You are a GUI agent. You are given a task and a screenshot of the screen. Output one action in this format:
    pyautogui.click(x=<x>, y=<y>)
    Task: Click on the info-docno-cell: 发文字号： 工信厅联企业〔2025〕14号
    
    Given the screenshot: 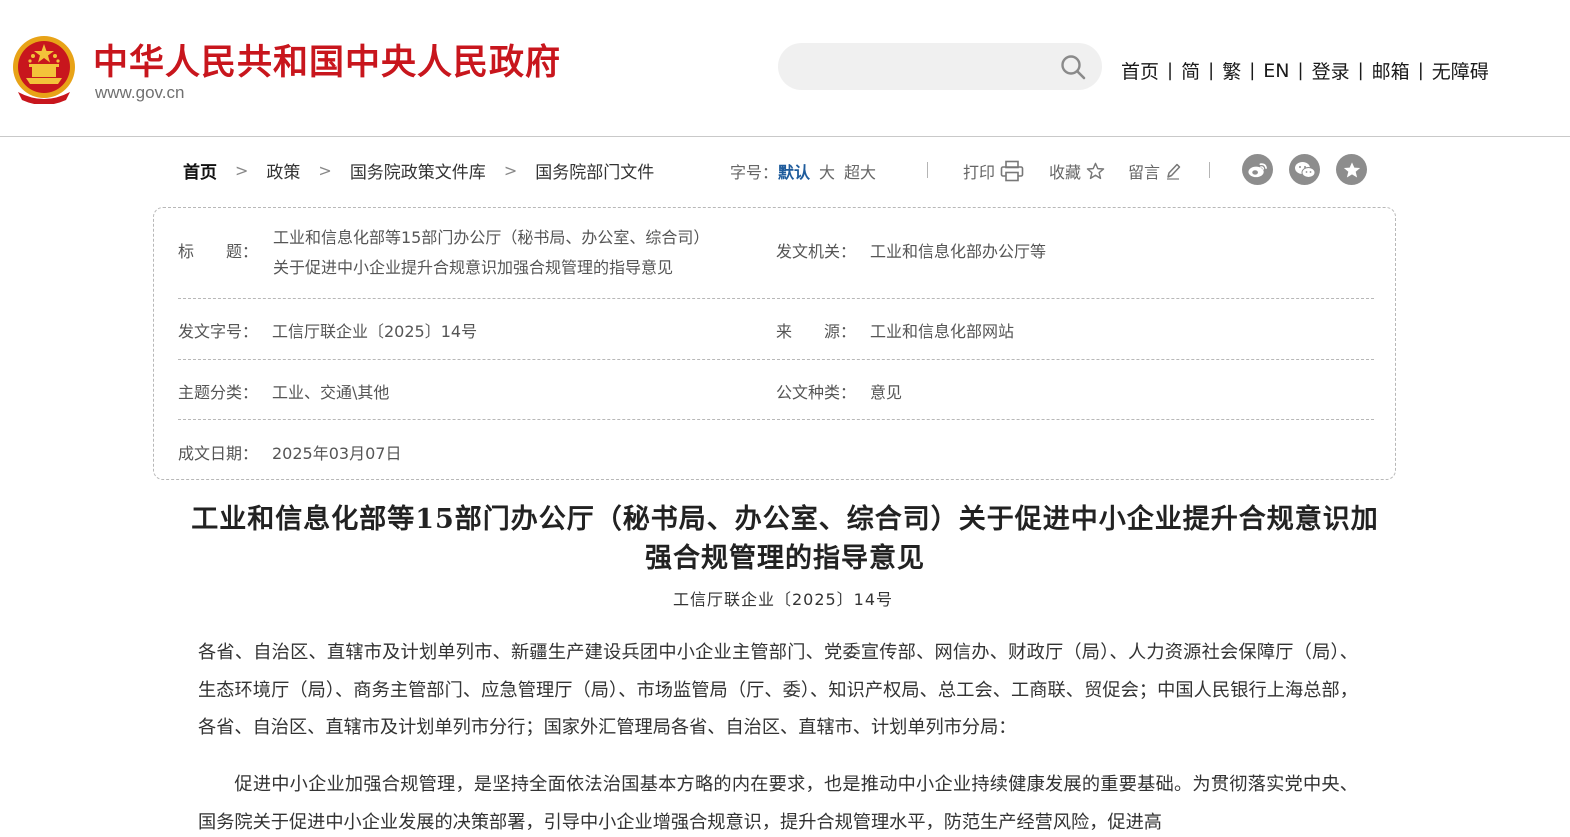 What is the action you would take?
    pyautogui.click(x=327, y=330)
    